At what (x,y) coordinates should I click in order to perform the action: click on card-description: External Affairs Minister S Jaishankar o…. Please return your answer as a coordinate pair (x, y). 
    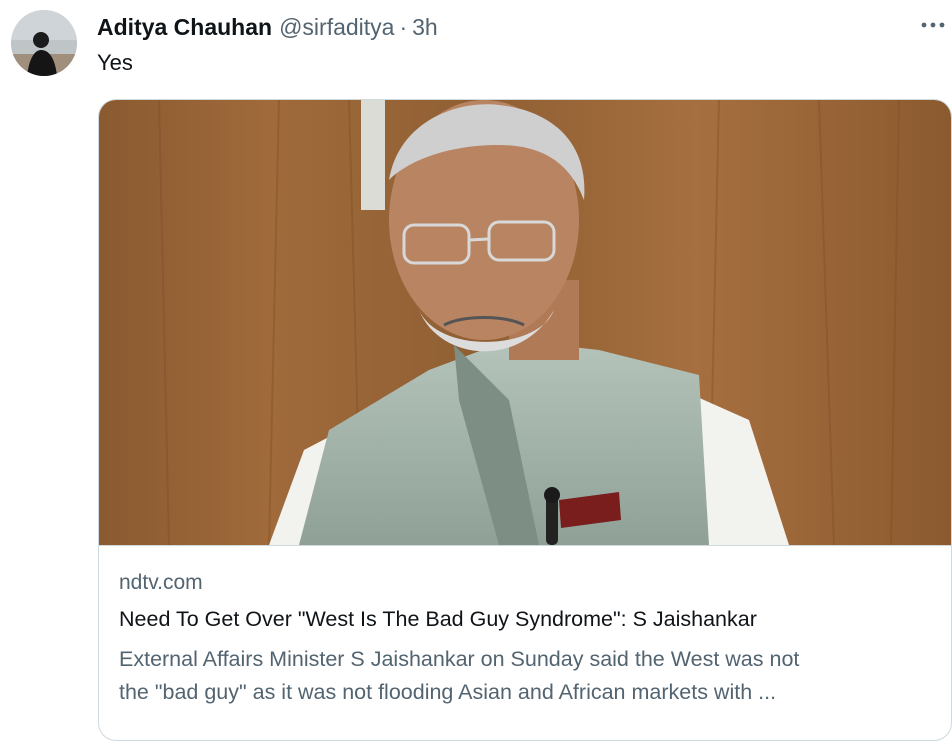
    Looking at the image, I should click on (529, 676).